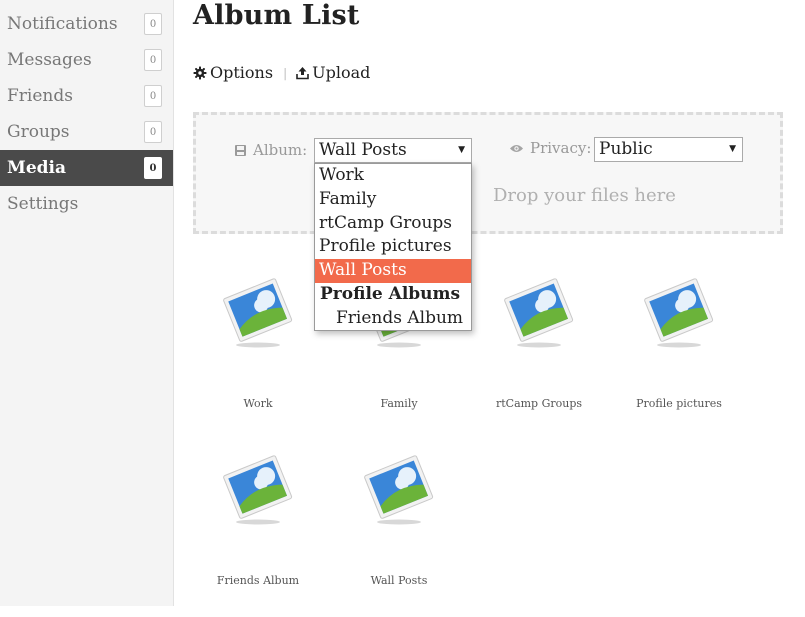 This screenshot has height=617, width=805. I want to click on album-option-rtcamp-groups: rtCamp Groups, so click(393, 224).